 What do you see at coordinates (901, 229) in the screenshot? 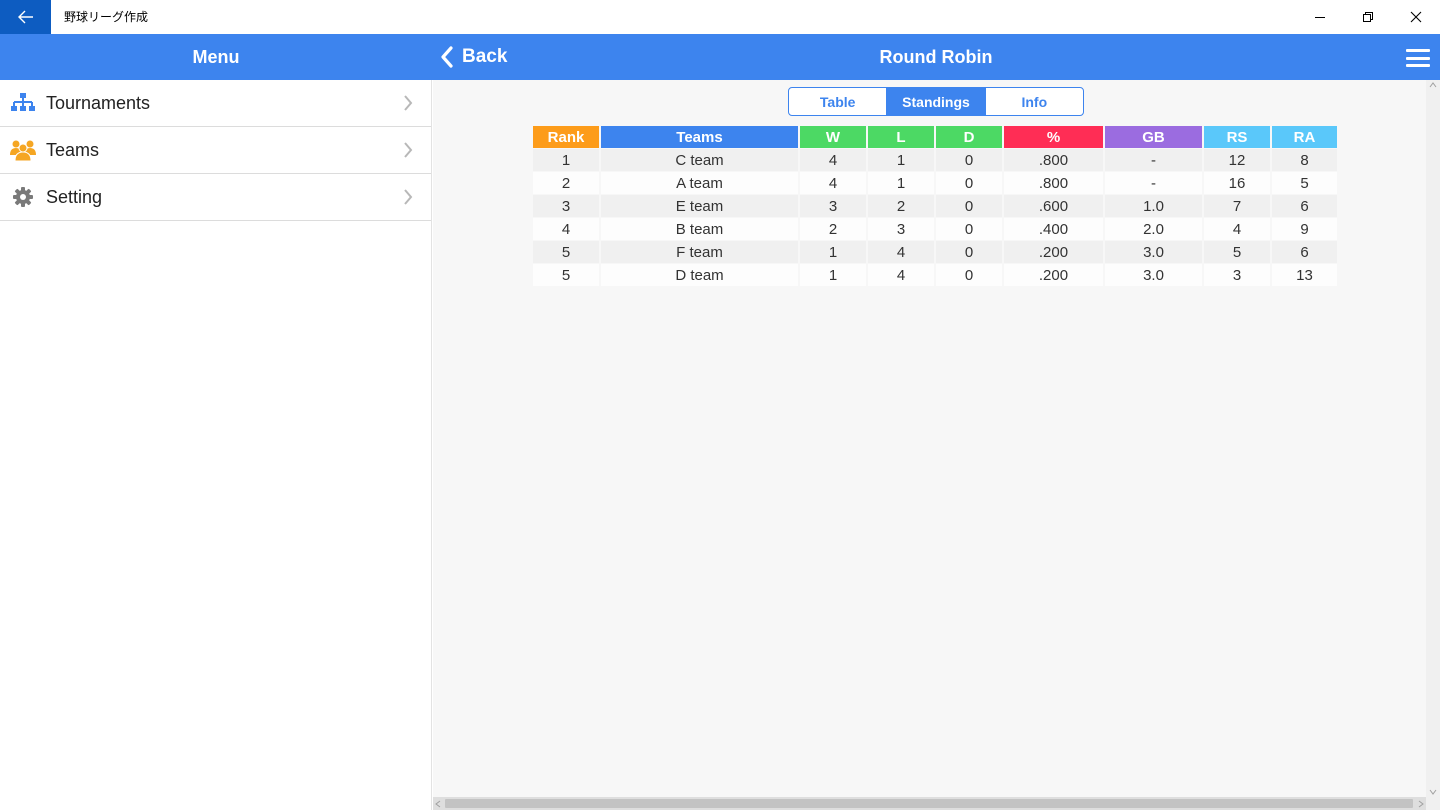
I see `cell-l: 3` at bounding box center [901, 229].